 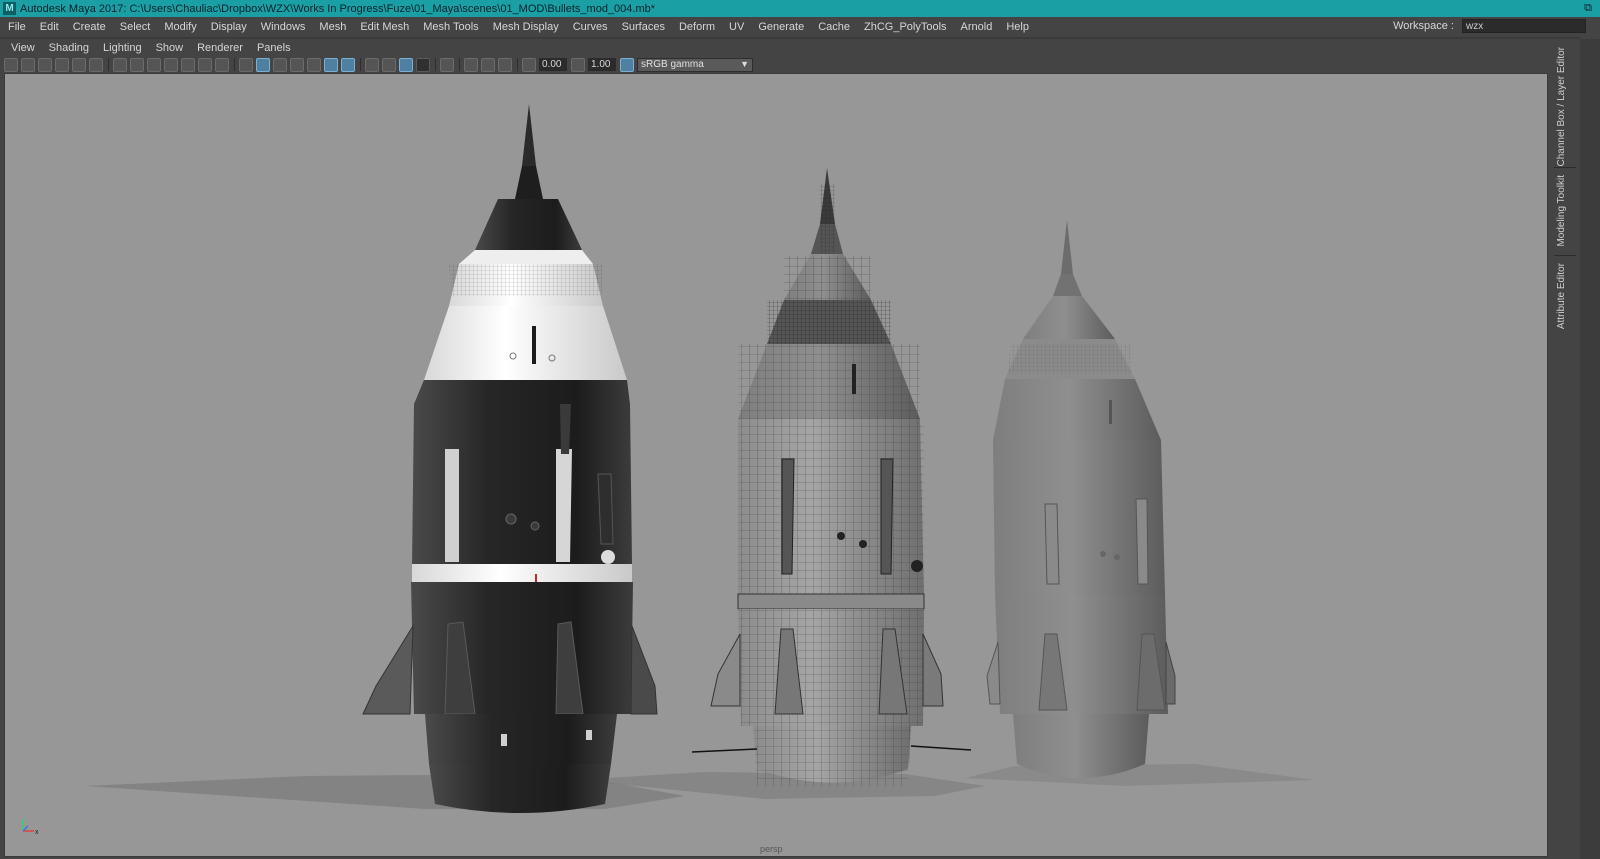 I want to click on xray-icon, so click(x=471, y=64).